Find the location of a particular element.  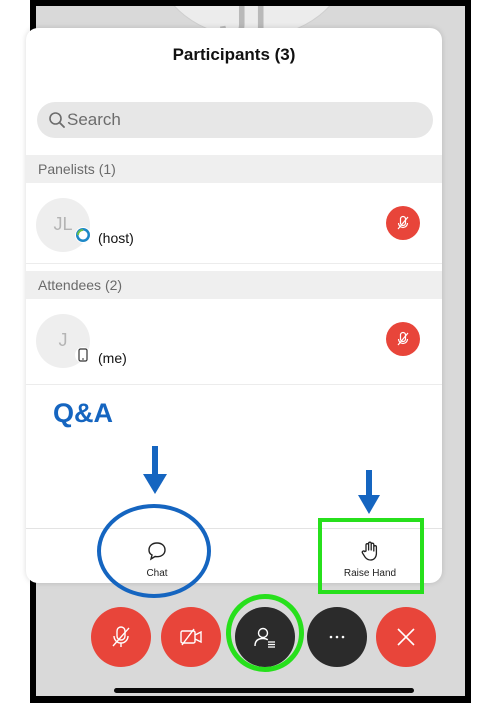

participants-highlight-ring is located at coordinates (265, 633).